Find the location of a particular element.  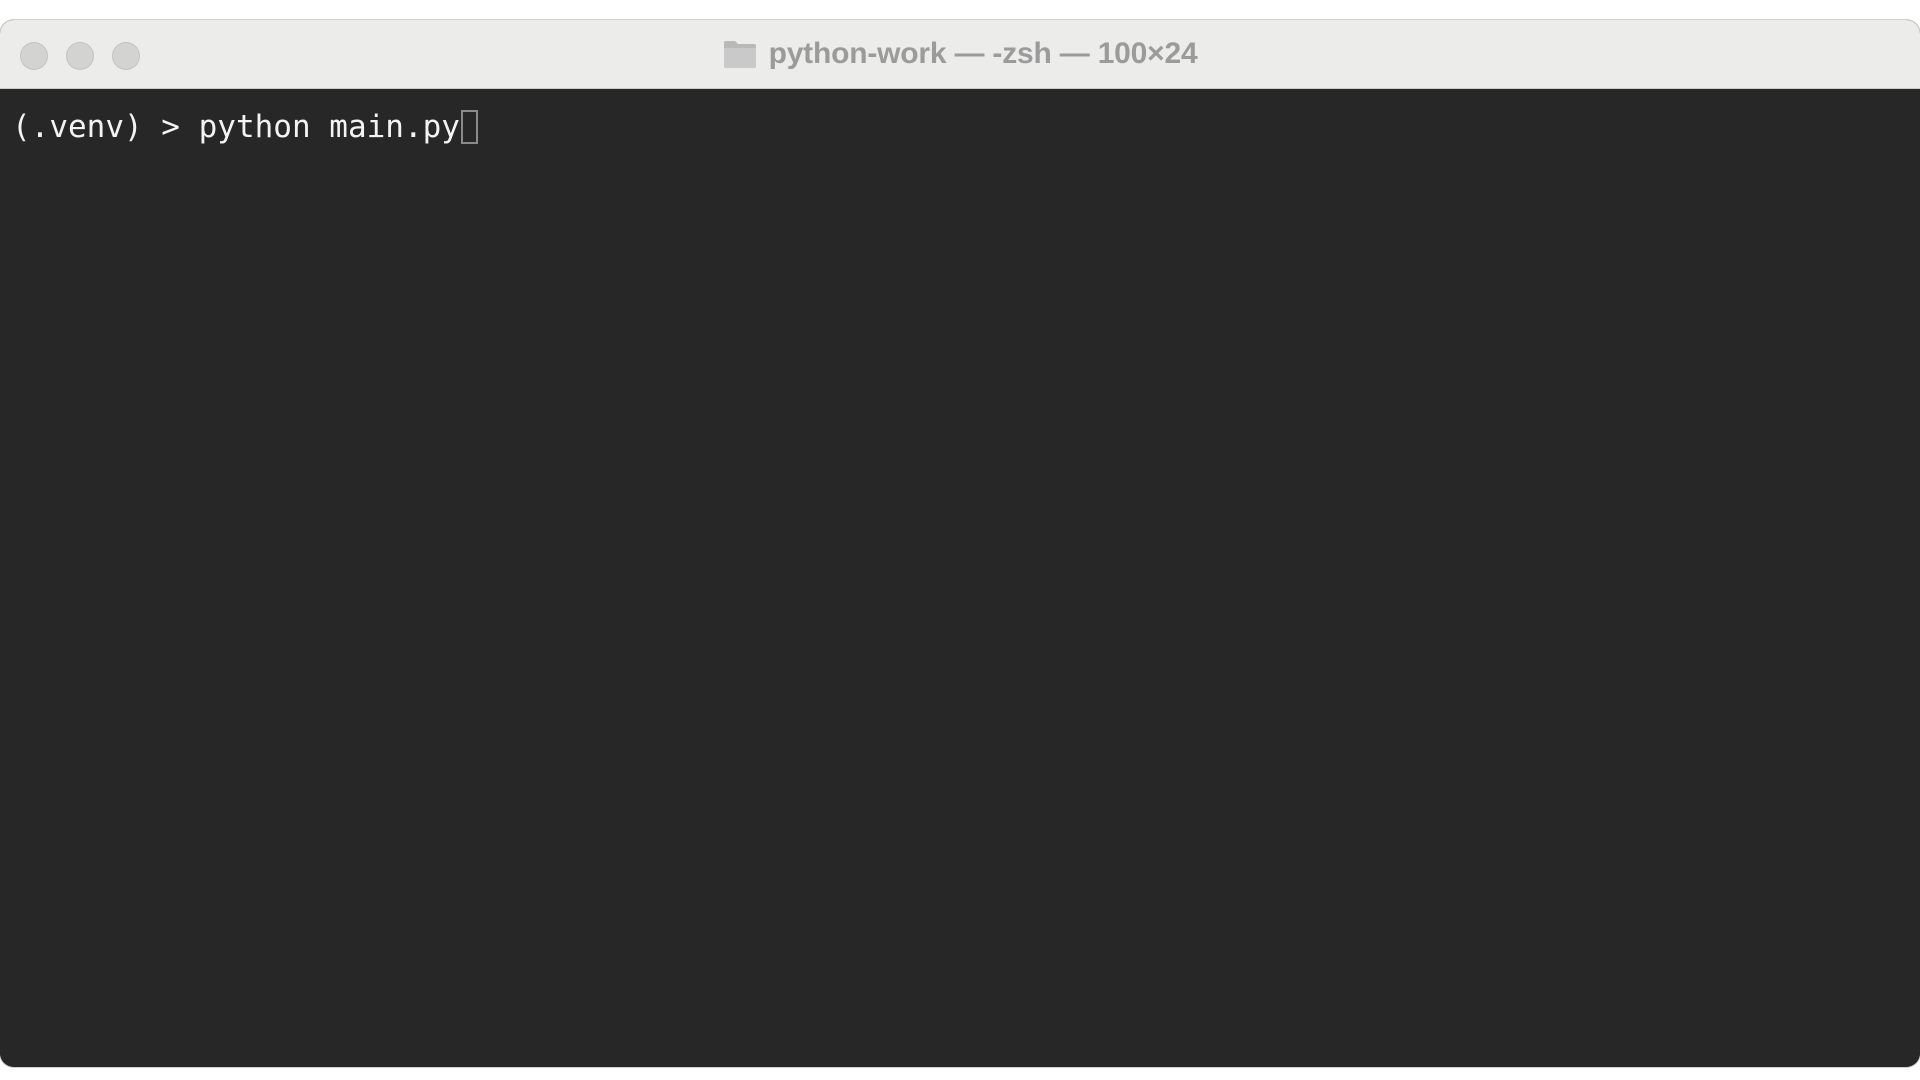

minimize-button is located at coordinates (80, 56).